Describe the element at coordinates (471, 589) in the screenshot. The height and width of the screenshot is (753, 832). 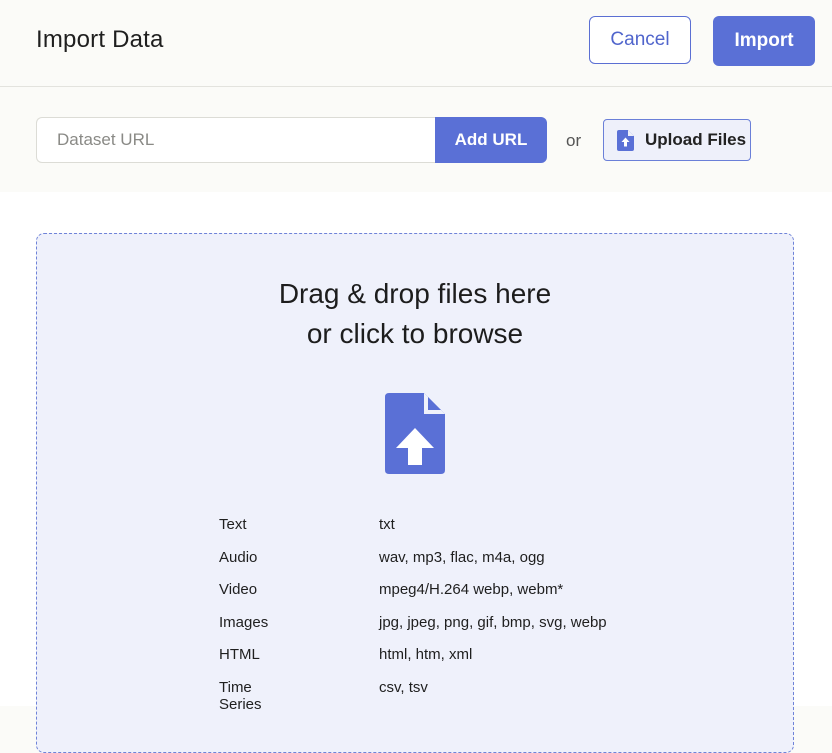
I see `file-type-extensions: mpeg4/H.264 webp, webm*` at that location.